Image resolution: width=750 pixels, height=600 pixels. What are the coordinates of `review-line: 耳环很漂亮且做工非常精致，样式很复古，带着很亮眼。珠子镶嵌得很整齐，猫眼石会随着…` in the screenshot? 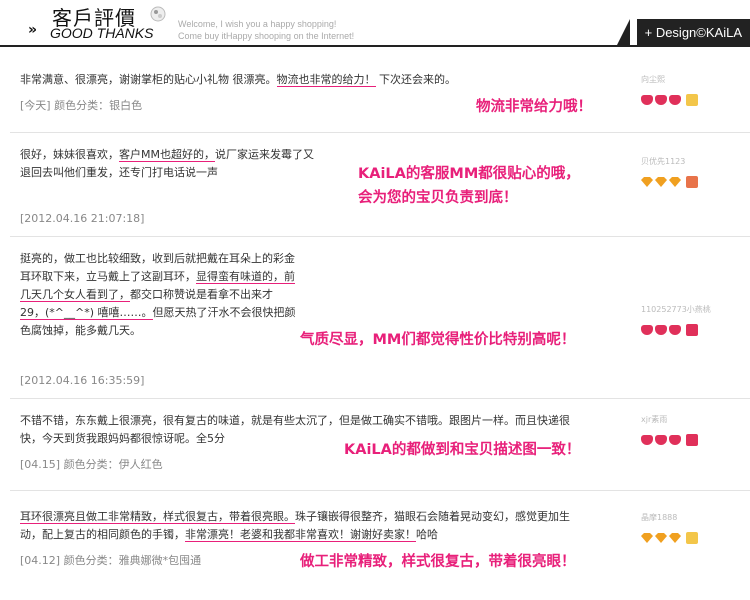 It's located at (295, 517).